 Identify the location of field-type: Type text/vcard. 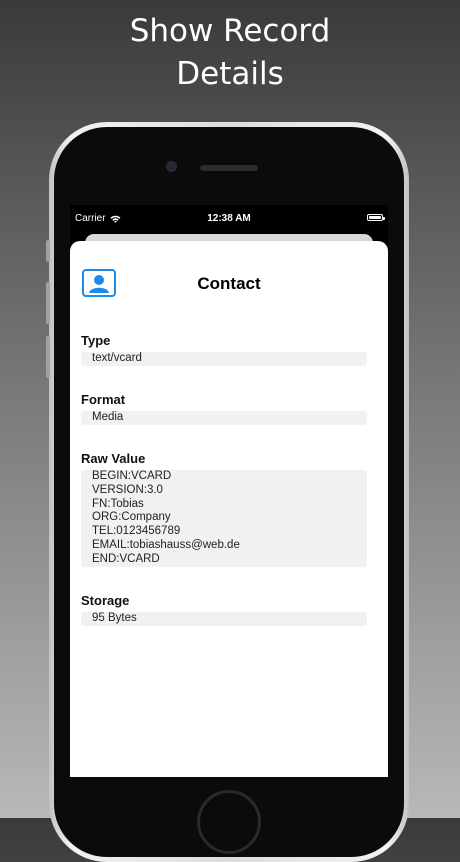
(224, 349).